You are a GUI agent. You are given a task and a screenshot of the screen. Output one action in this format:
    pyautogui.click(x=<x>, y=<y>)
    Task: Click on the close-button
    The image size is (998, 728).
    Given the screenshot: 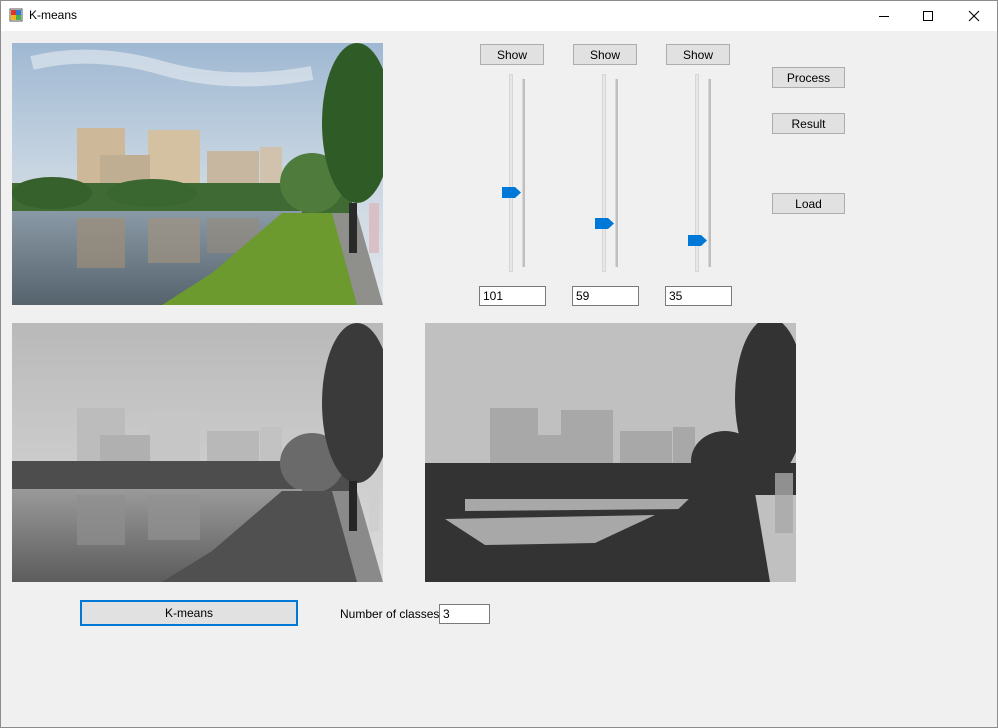 What is the action you would take?
    pyautogui.click(x=974, y=15)
    